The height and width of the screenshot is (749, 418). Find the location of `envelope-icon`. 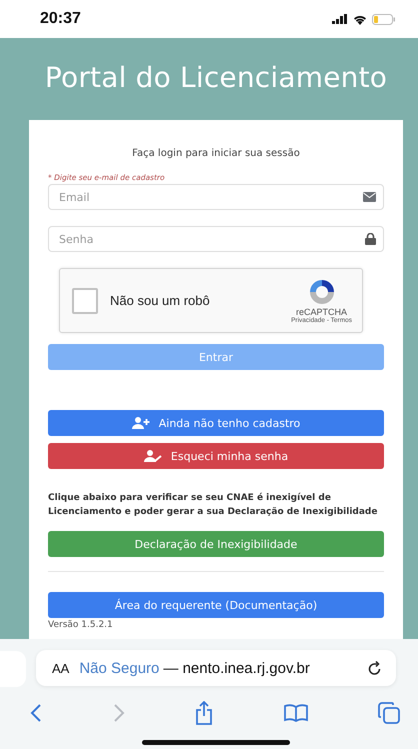

envelope-icon is located at coordinates (369, 197).